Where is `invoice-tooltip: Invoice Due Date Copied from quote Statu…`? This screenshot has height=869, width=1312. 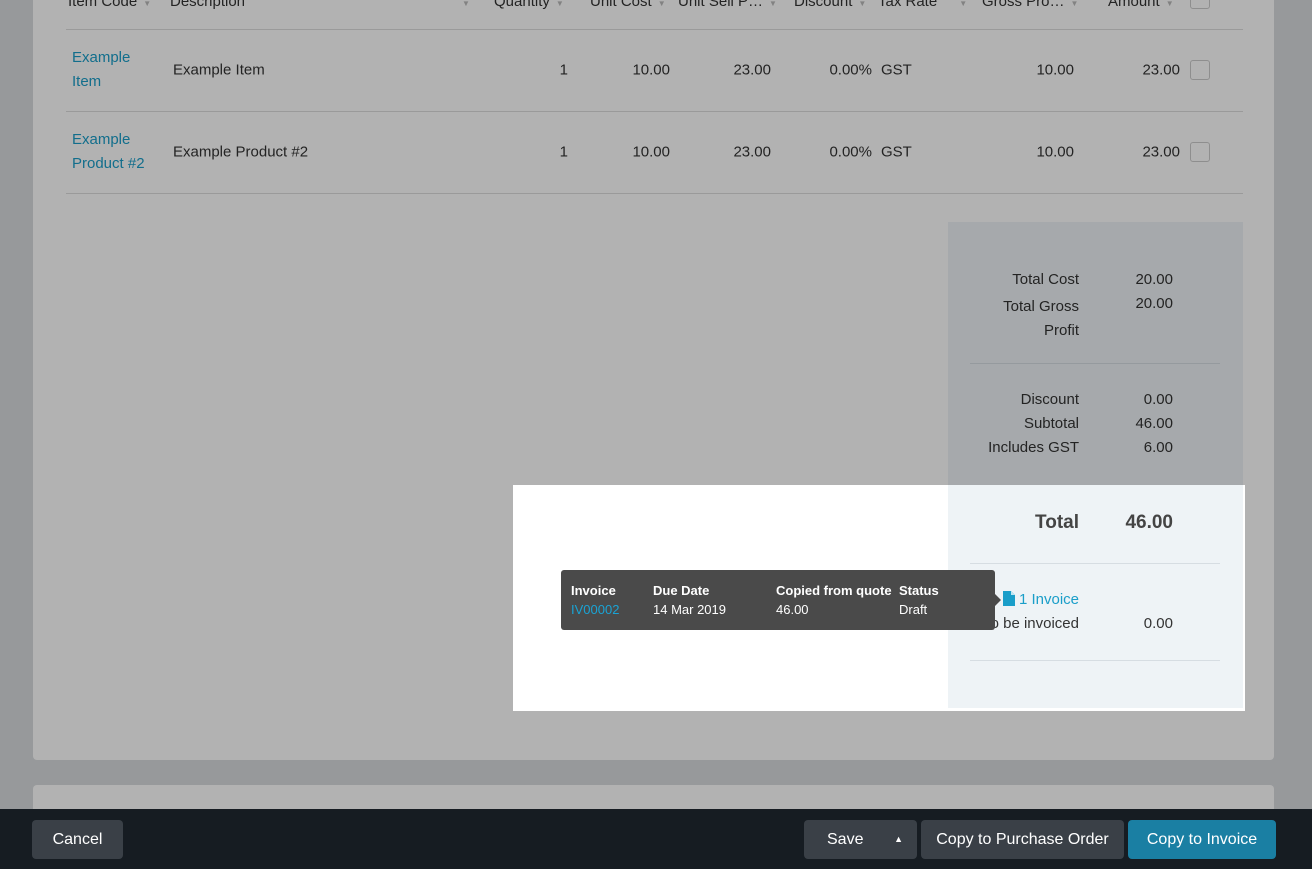 invoice-tooltip: Invoice Due Date Copied from quote Statu… is located at coordinates (781, 600).